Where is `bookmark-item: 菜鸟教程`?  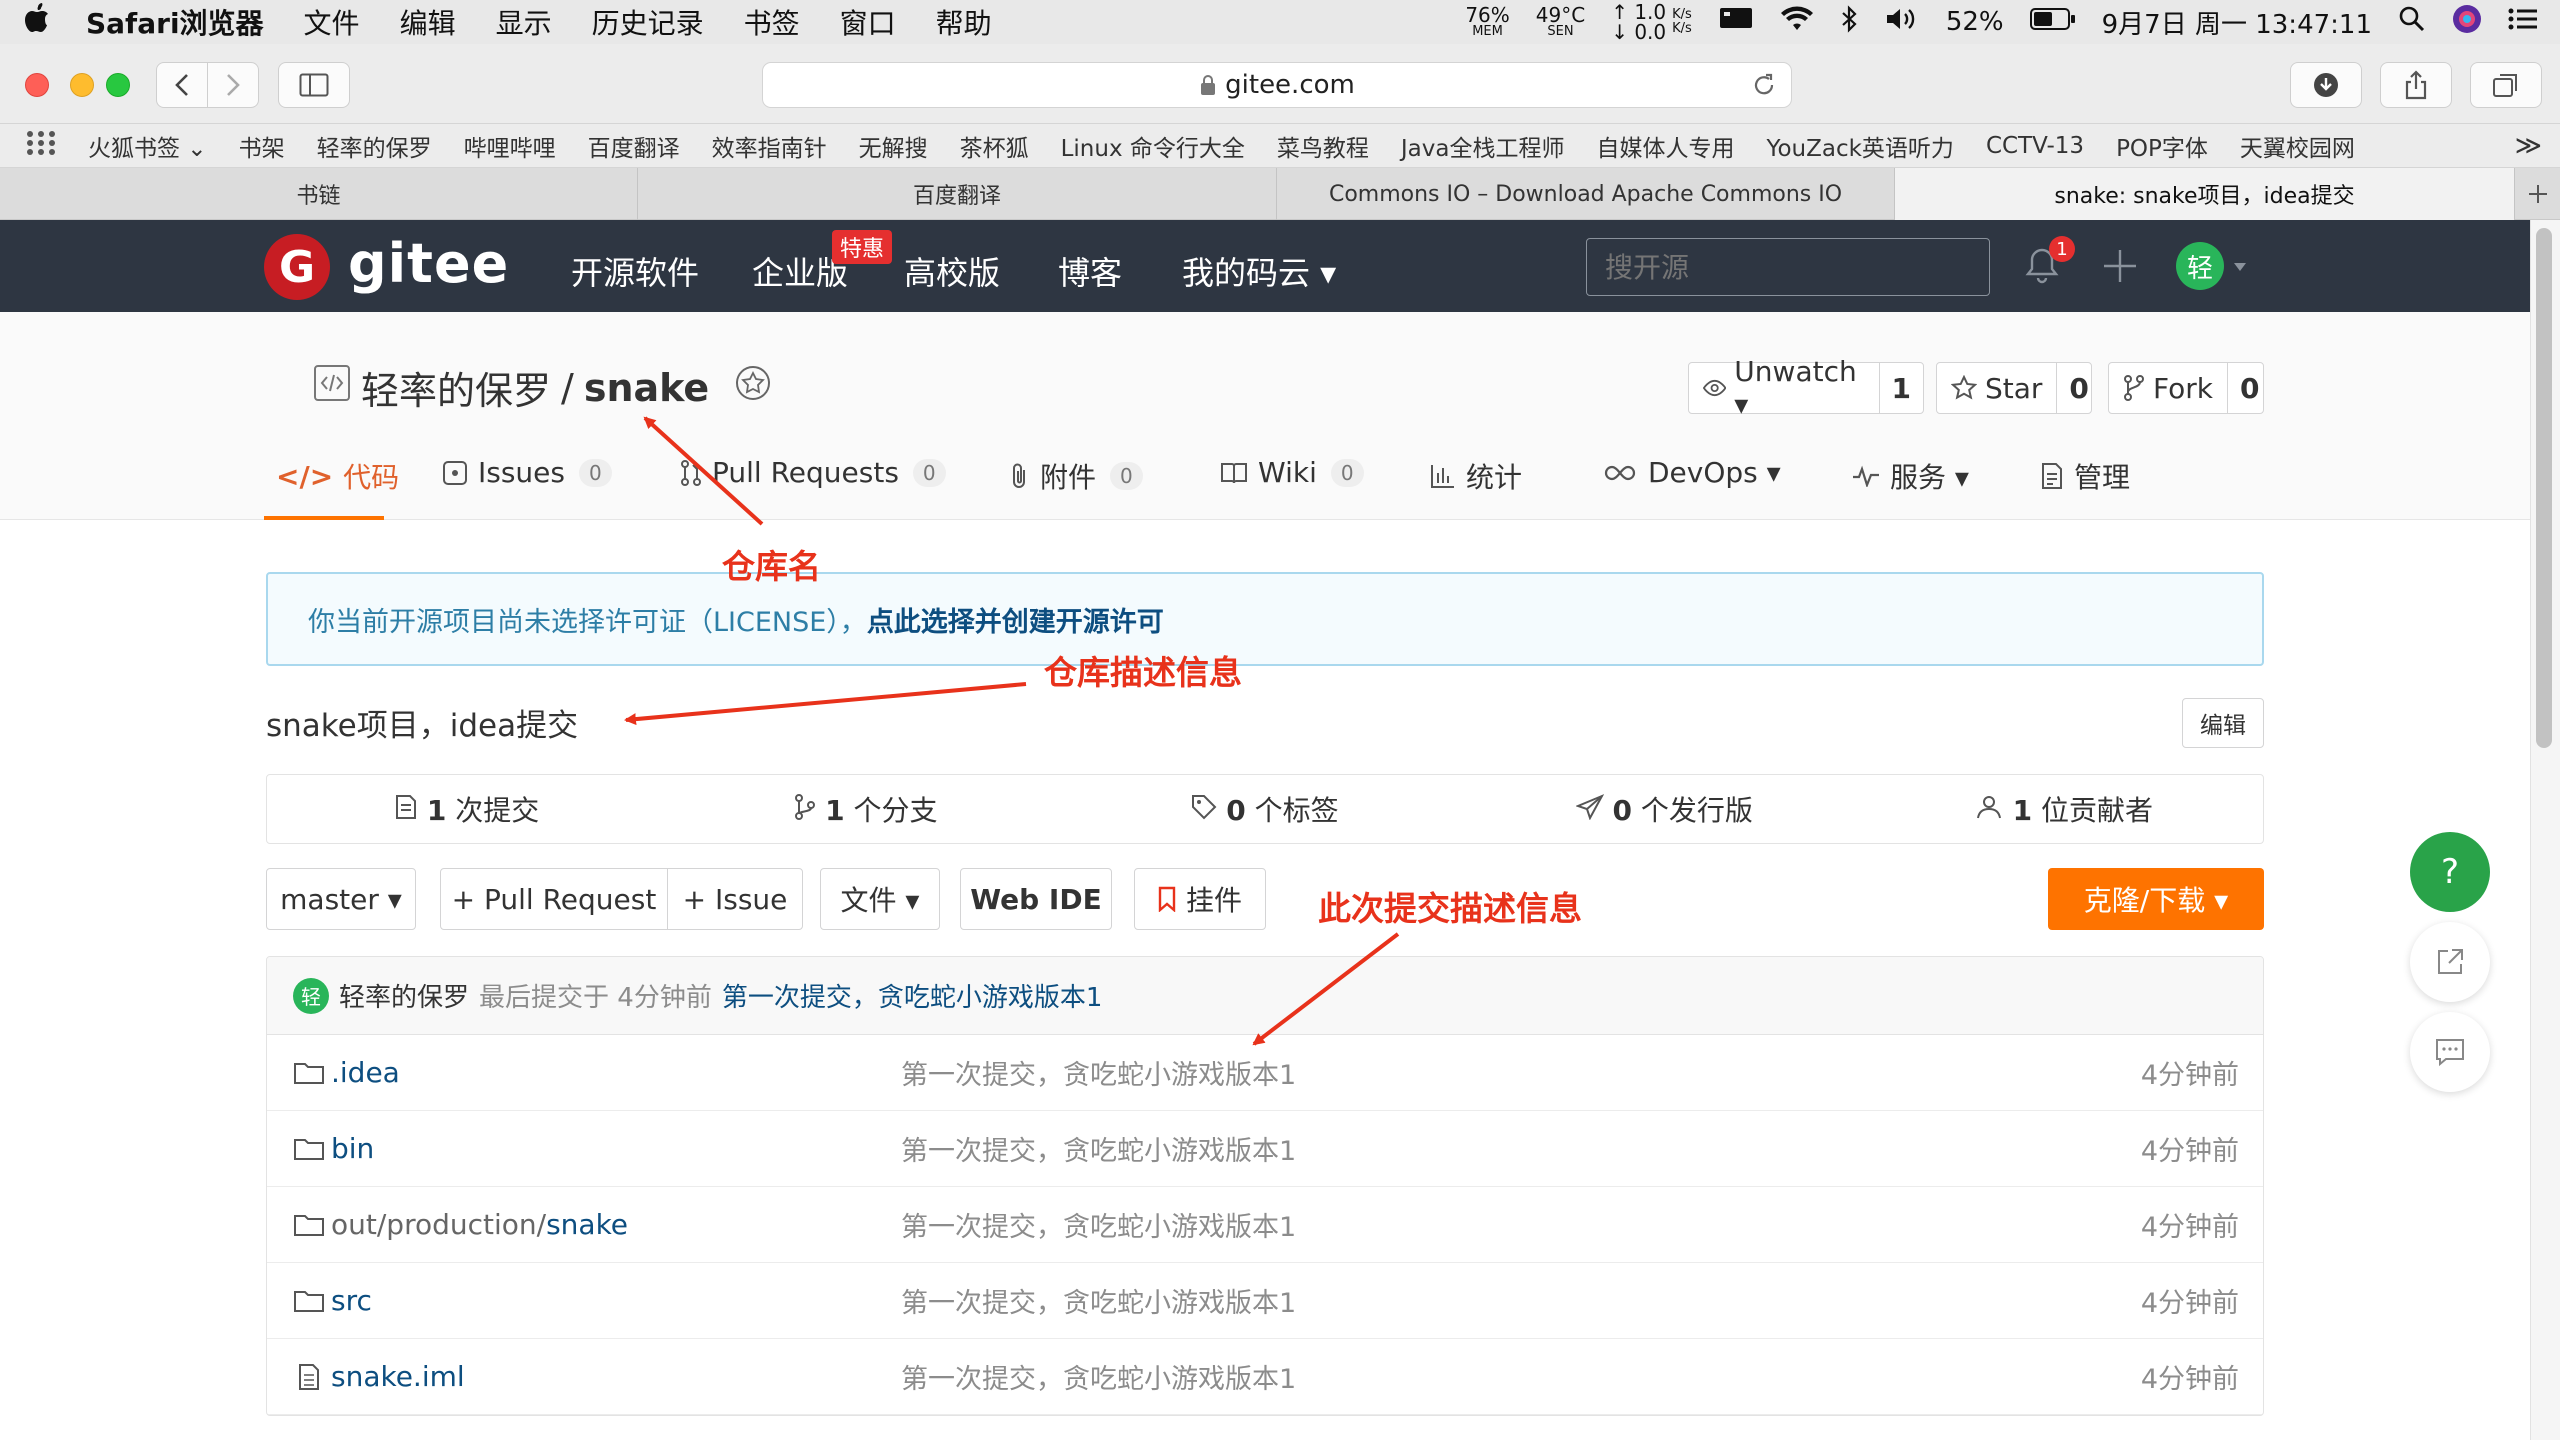 bookmark-item: 菜鸟教程 is located at coordinates (1323, 146).